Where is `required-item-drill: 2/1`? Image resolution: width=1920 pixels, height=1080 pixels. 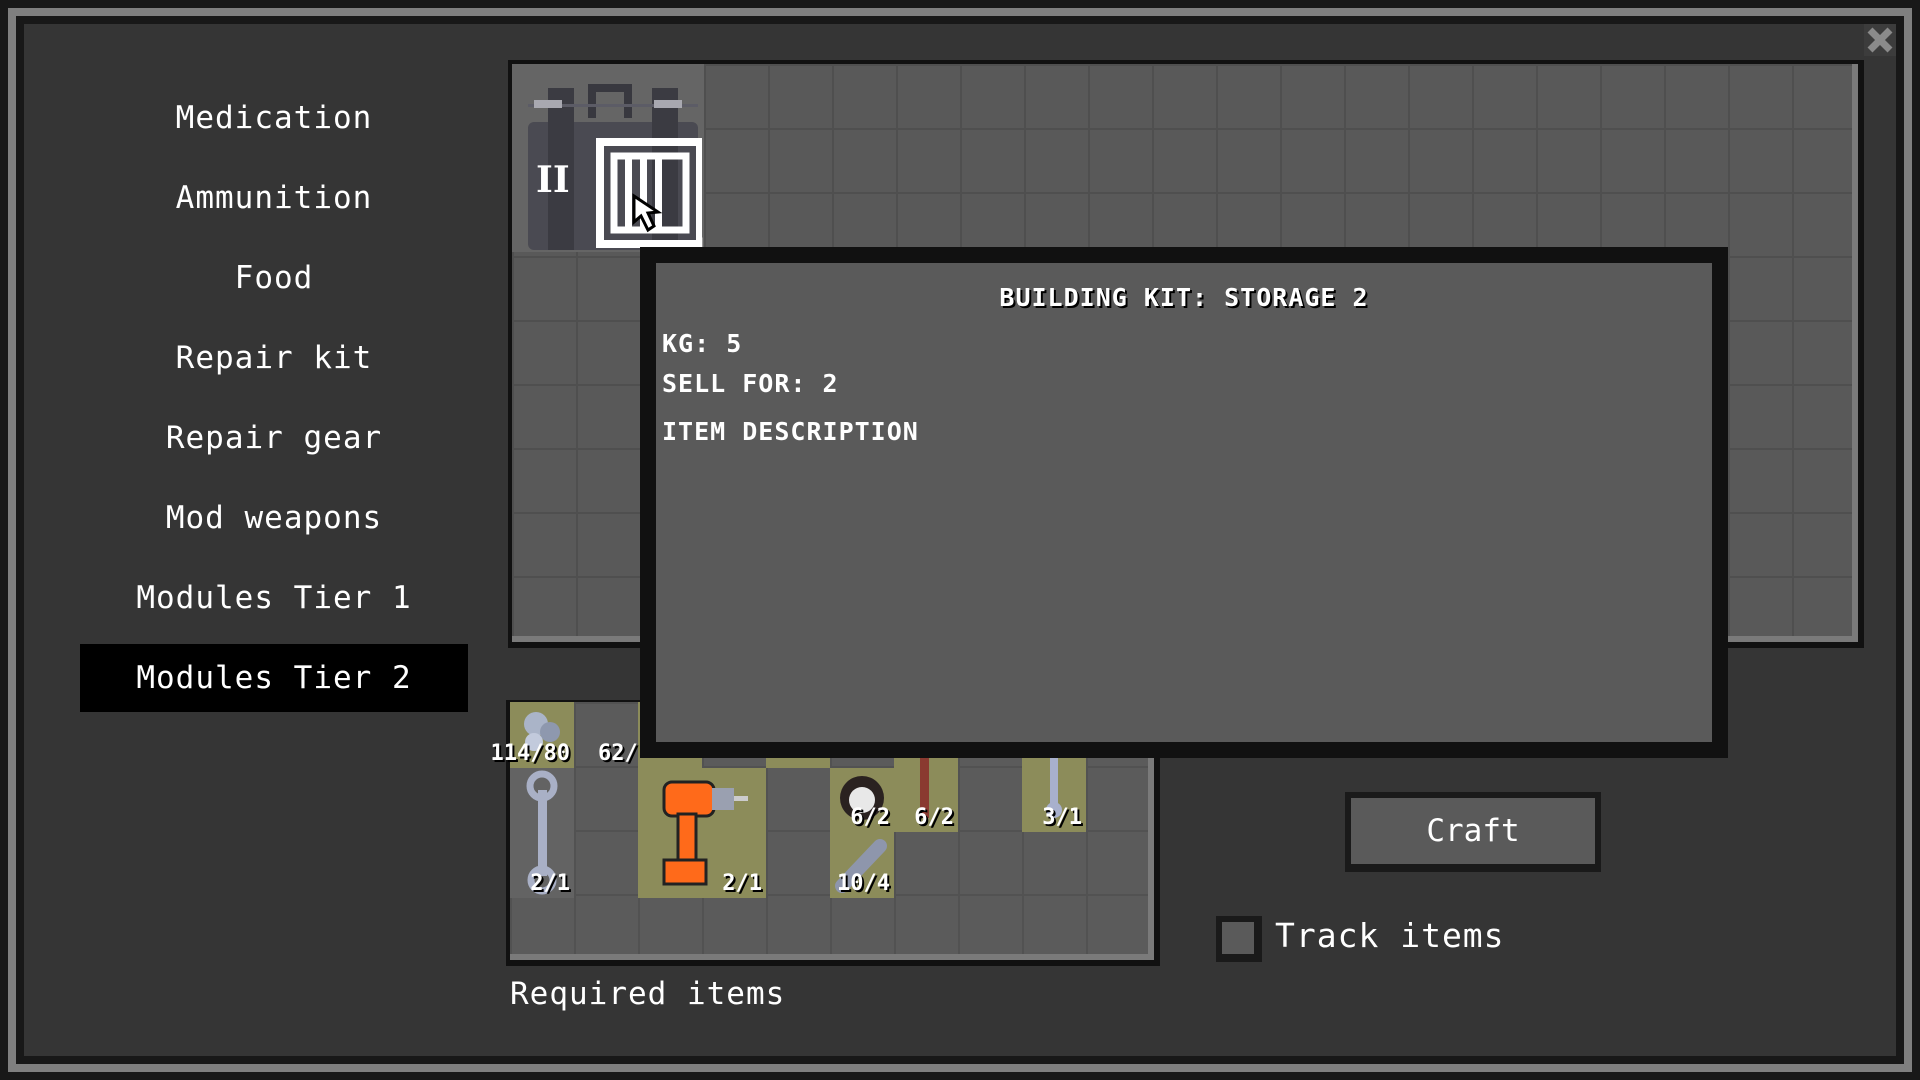
required-item-drill: 2/1 is located at coordinates (702, 833).